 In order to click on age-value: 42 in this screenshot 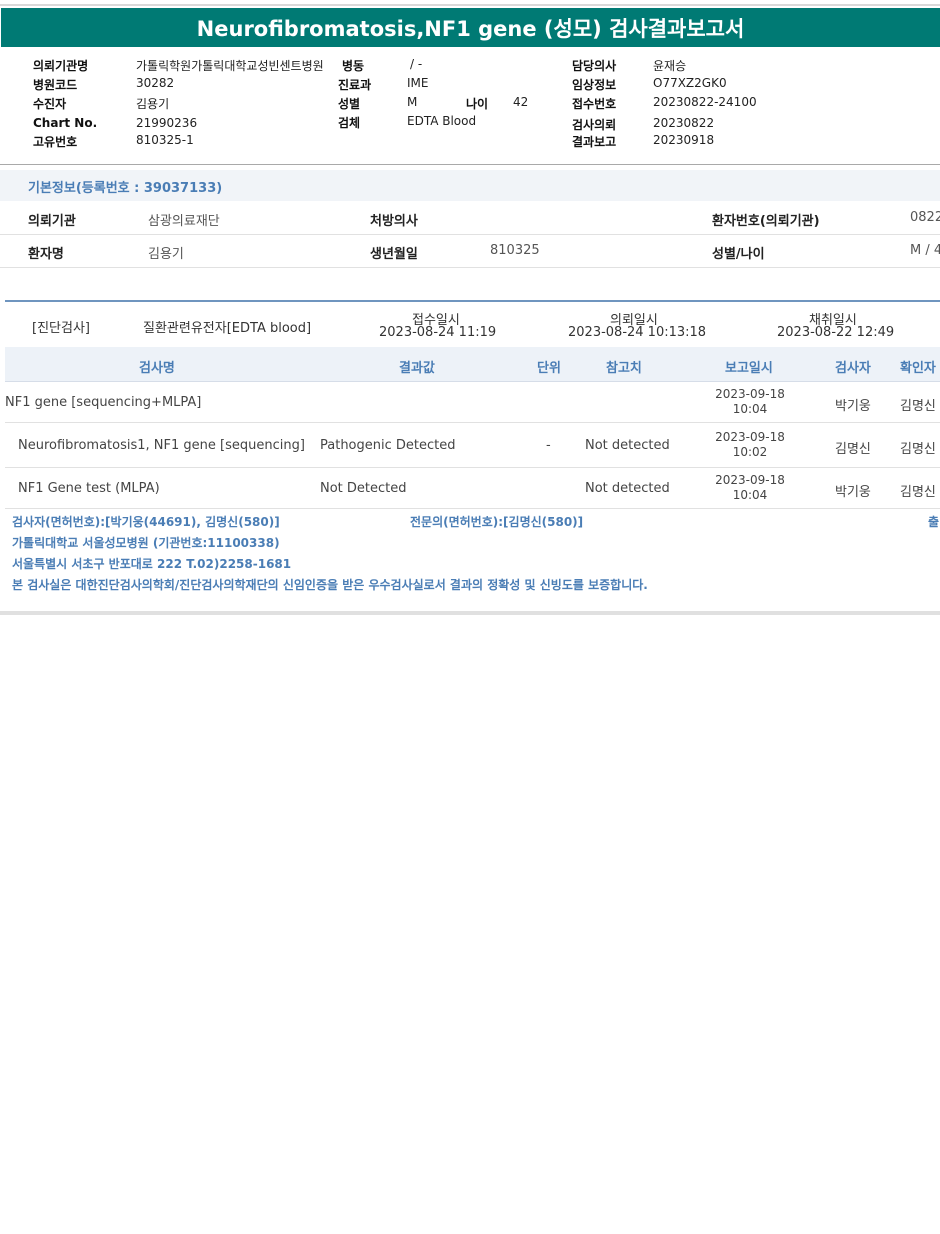, I will do `click(521, 102)`.